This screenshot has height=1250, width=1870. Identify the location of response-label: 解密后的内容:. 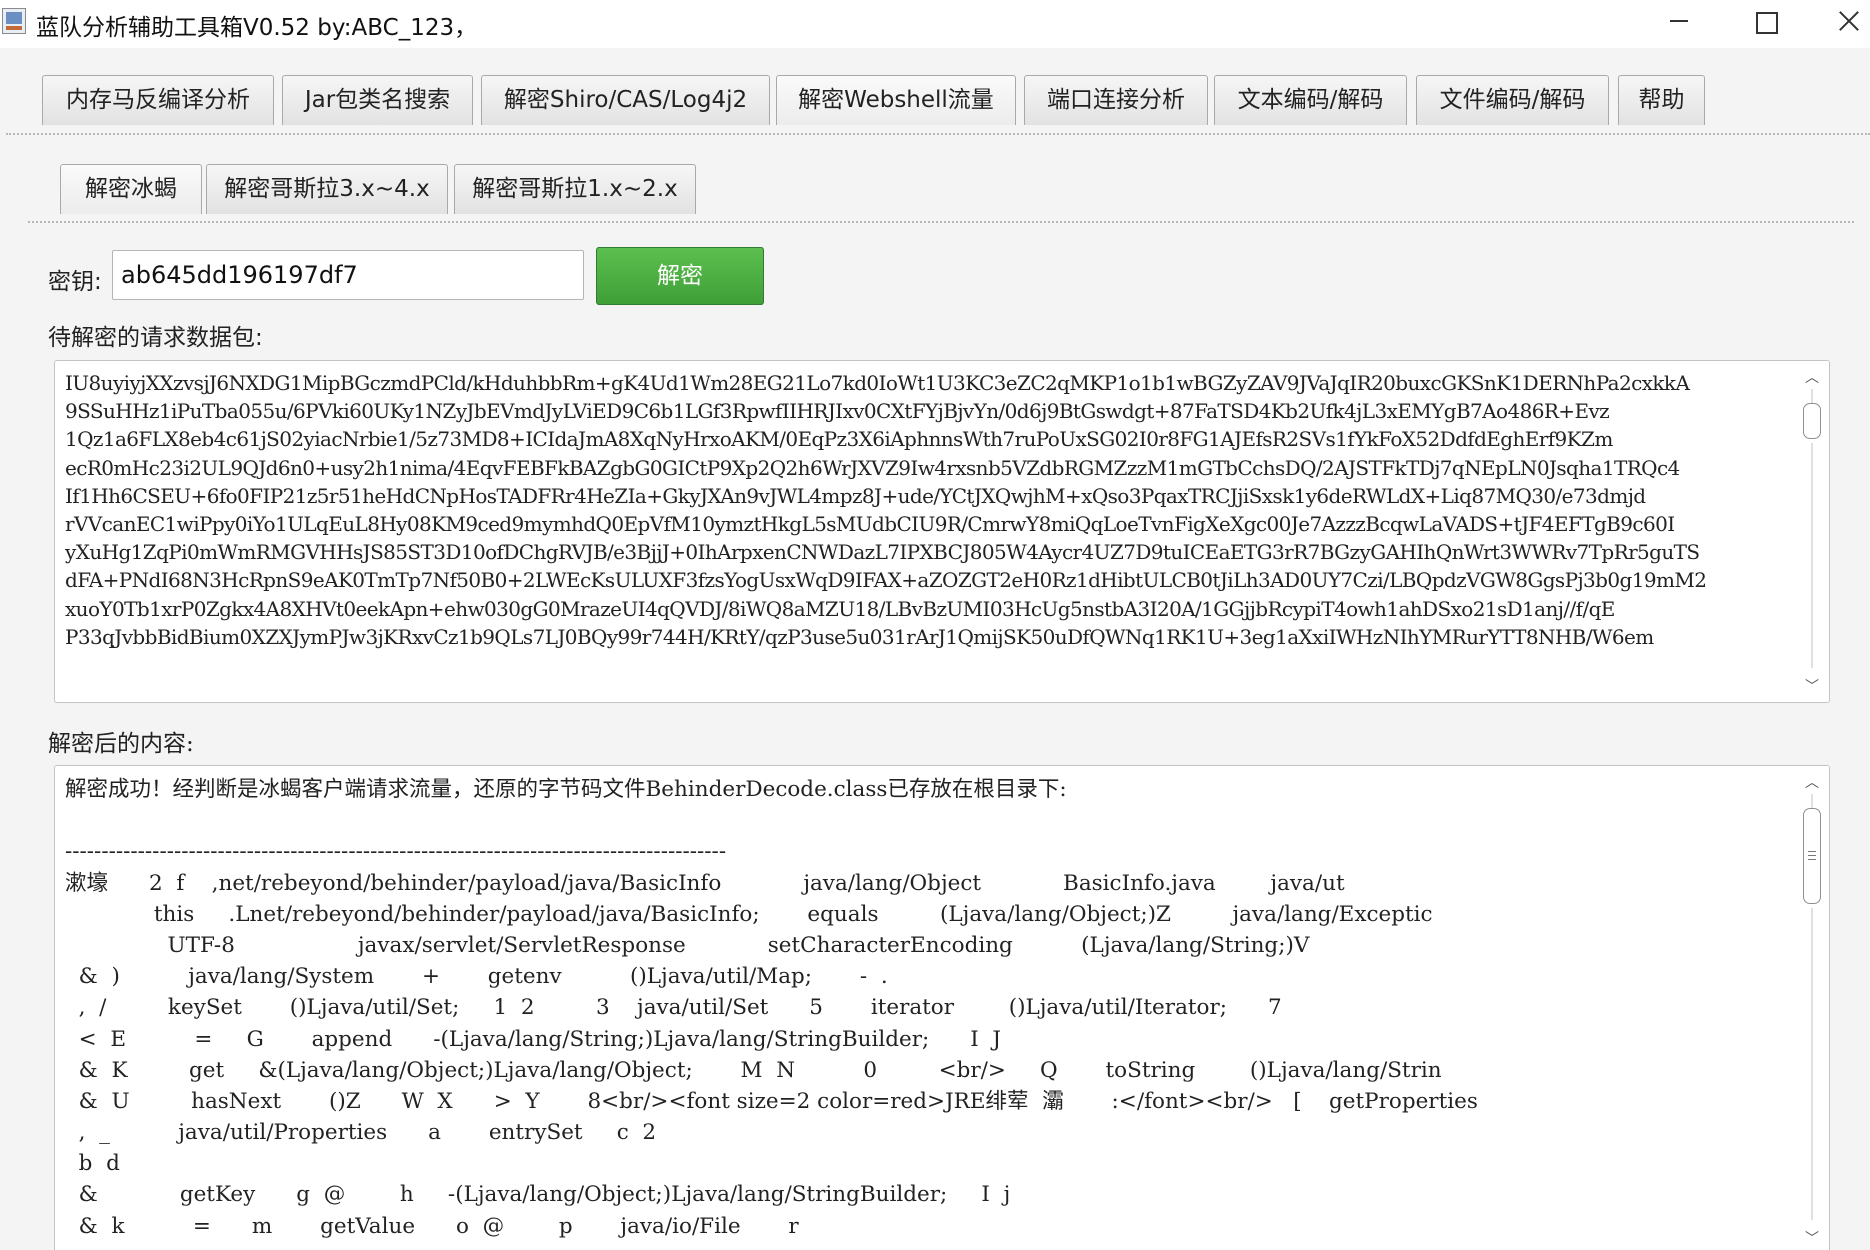
(121, 744).